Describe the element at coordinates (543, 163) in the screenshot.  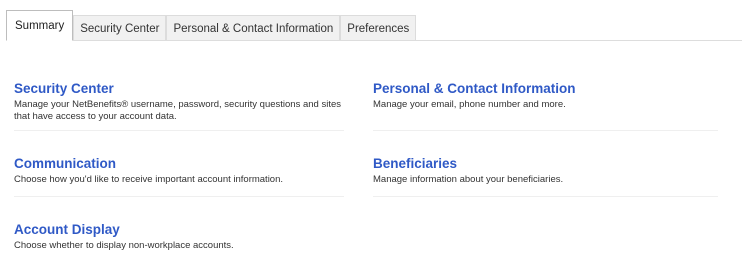
I see `beneficiaries-link: Beneficiaries` at that location.